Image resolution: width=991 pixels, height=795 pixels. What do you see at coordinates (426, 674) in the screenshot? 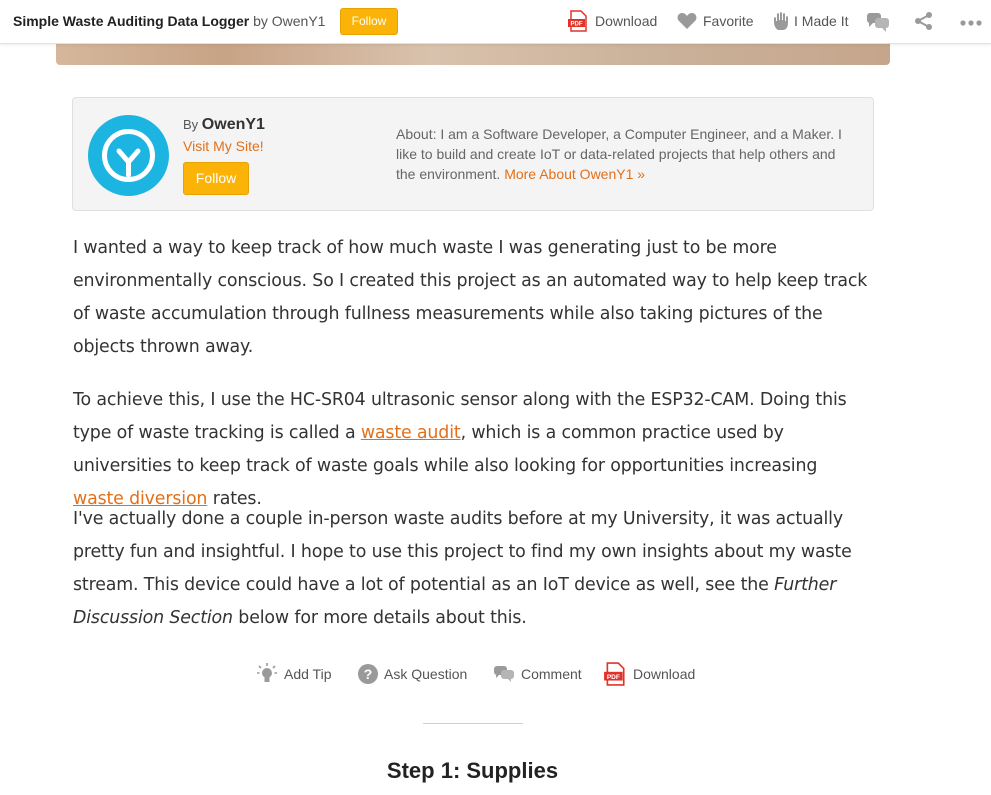
I see `ask-question-label: Ask Question` at bounding box center [426, 674].